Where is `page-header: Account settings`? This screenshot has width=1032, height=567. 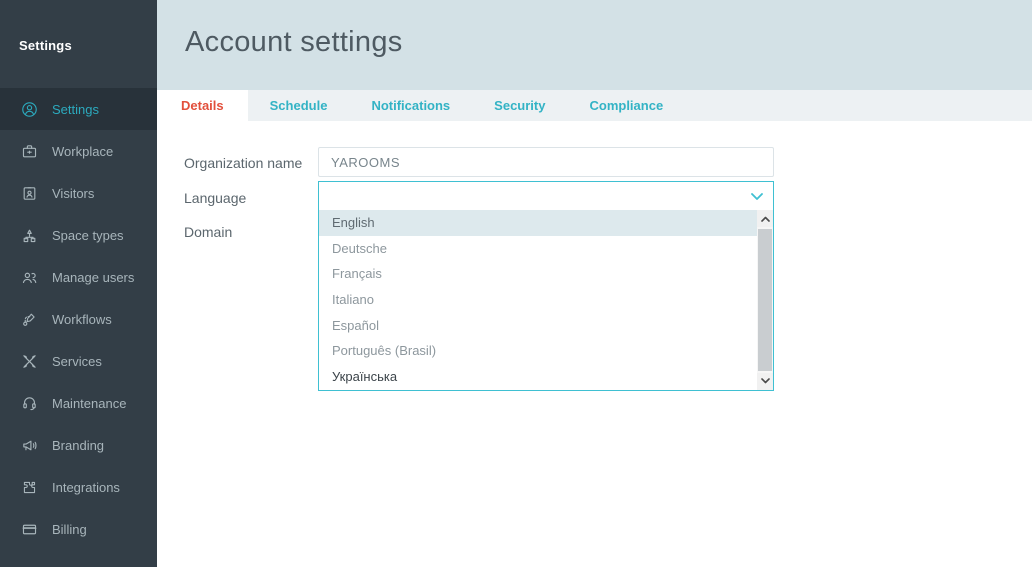 page-header: Account settings is located at coordinates (594, 45).